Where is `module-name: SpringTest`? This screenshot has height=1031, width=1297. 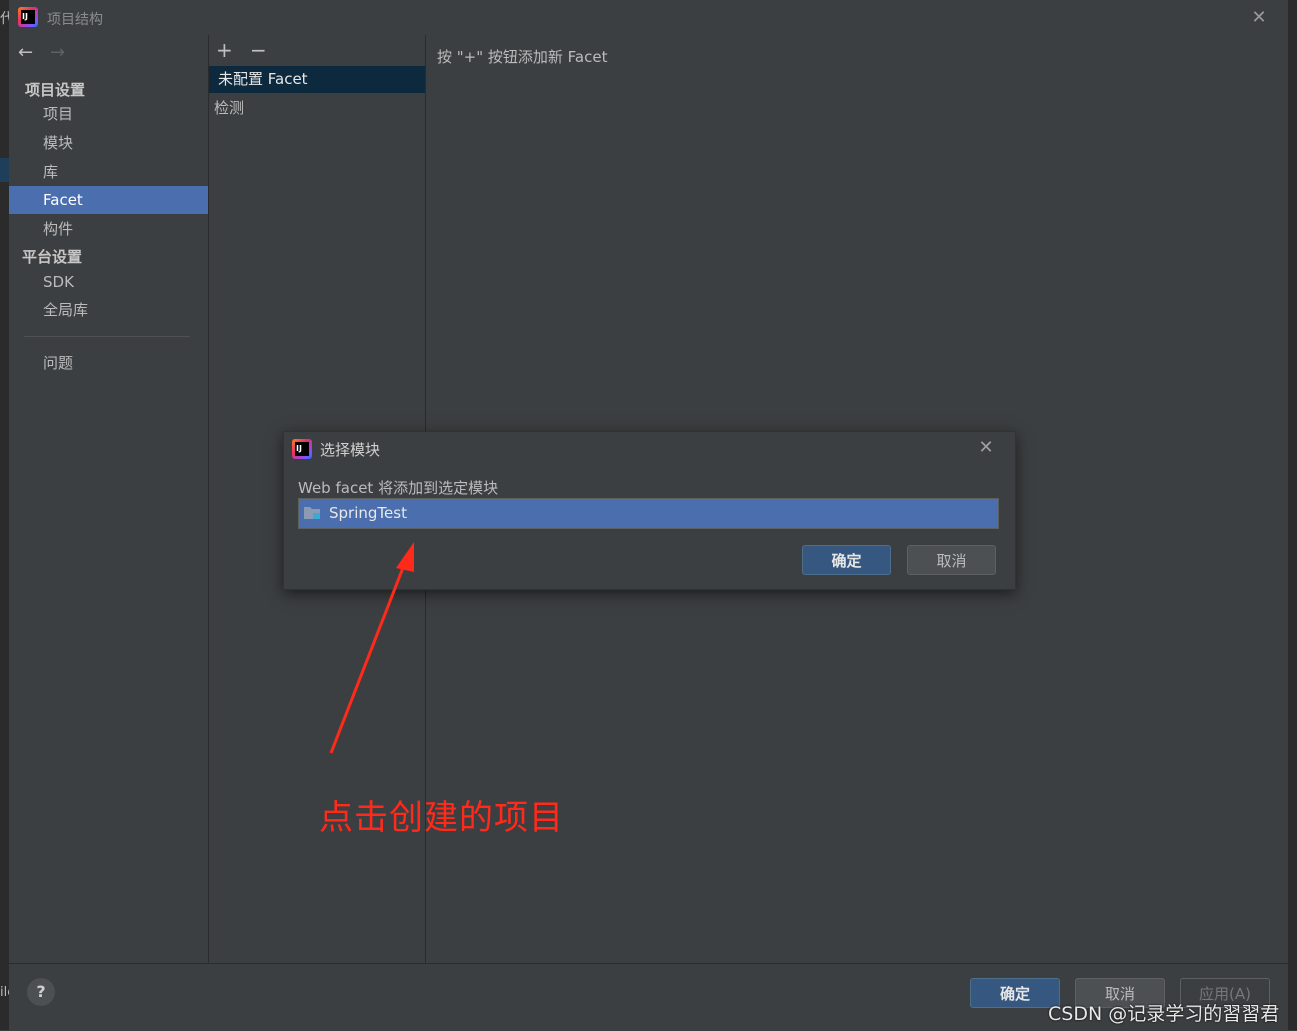
module-name: SpringTest is located at coordinates (368, 513).